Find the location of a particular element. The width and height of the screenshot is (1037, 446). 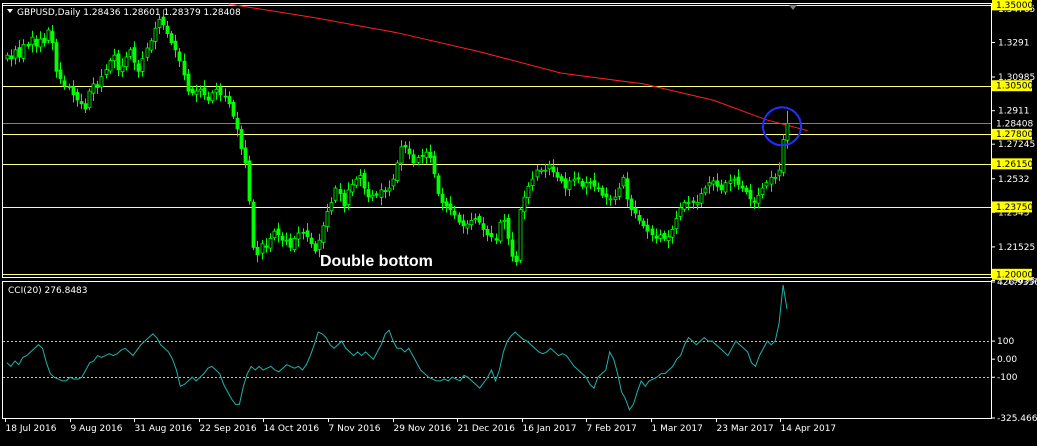

shift-marker-icon is located at coordinates (793, 7).